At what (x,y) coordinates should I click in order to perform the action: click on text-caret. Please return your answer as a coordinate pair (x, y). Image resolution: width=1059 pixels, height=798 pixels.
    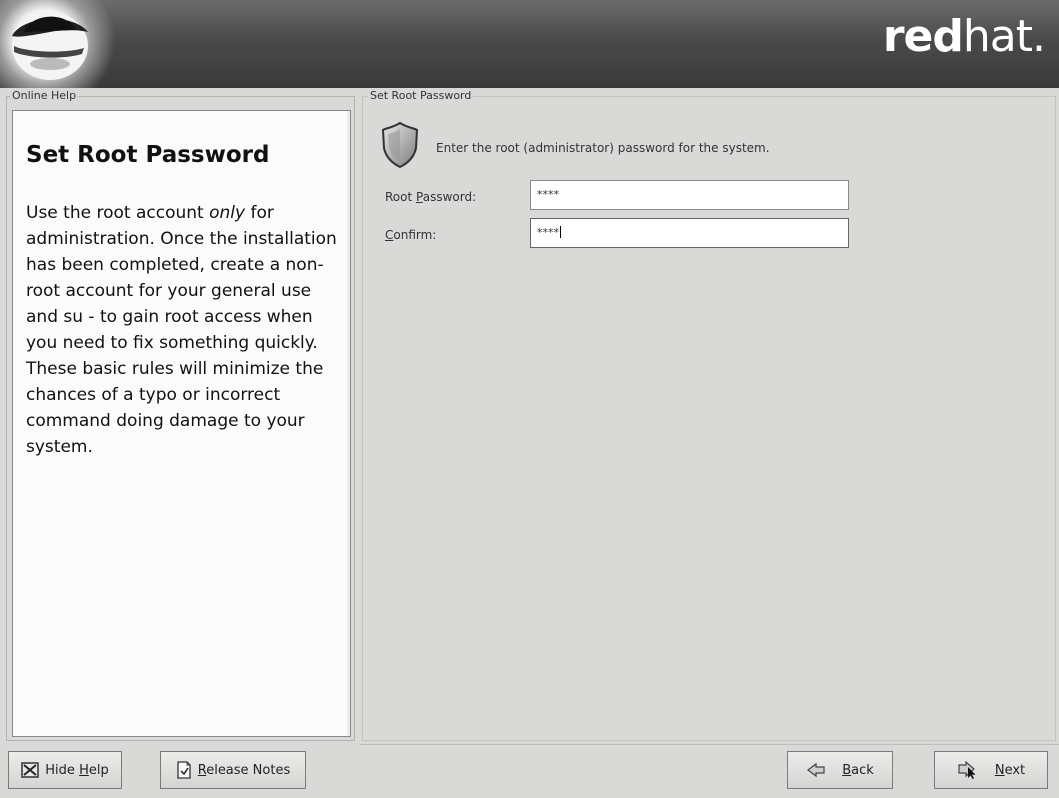
    Looking at the image, I should click on (560, 232).